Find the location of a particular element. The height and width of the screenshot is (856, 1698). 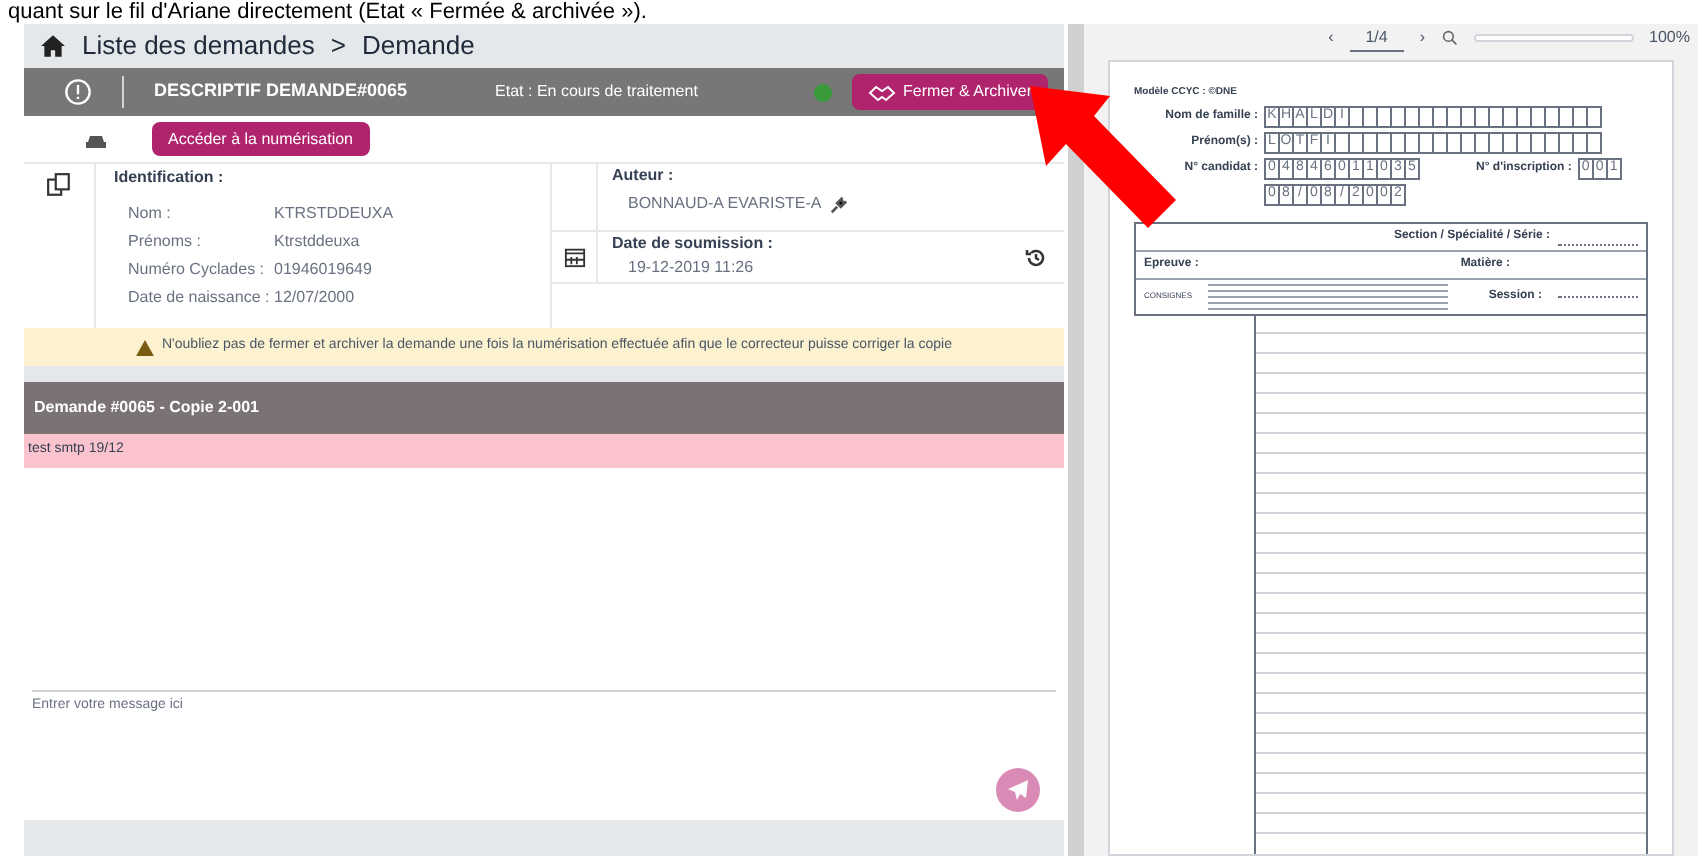

breadcrumb-item: Liste des demandes is located at coordinates (198, 46).